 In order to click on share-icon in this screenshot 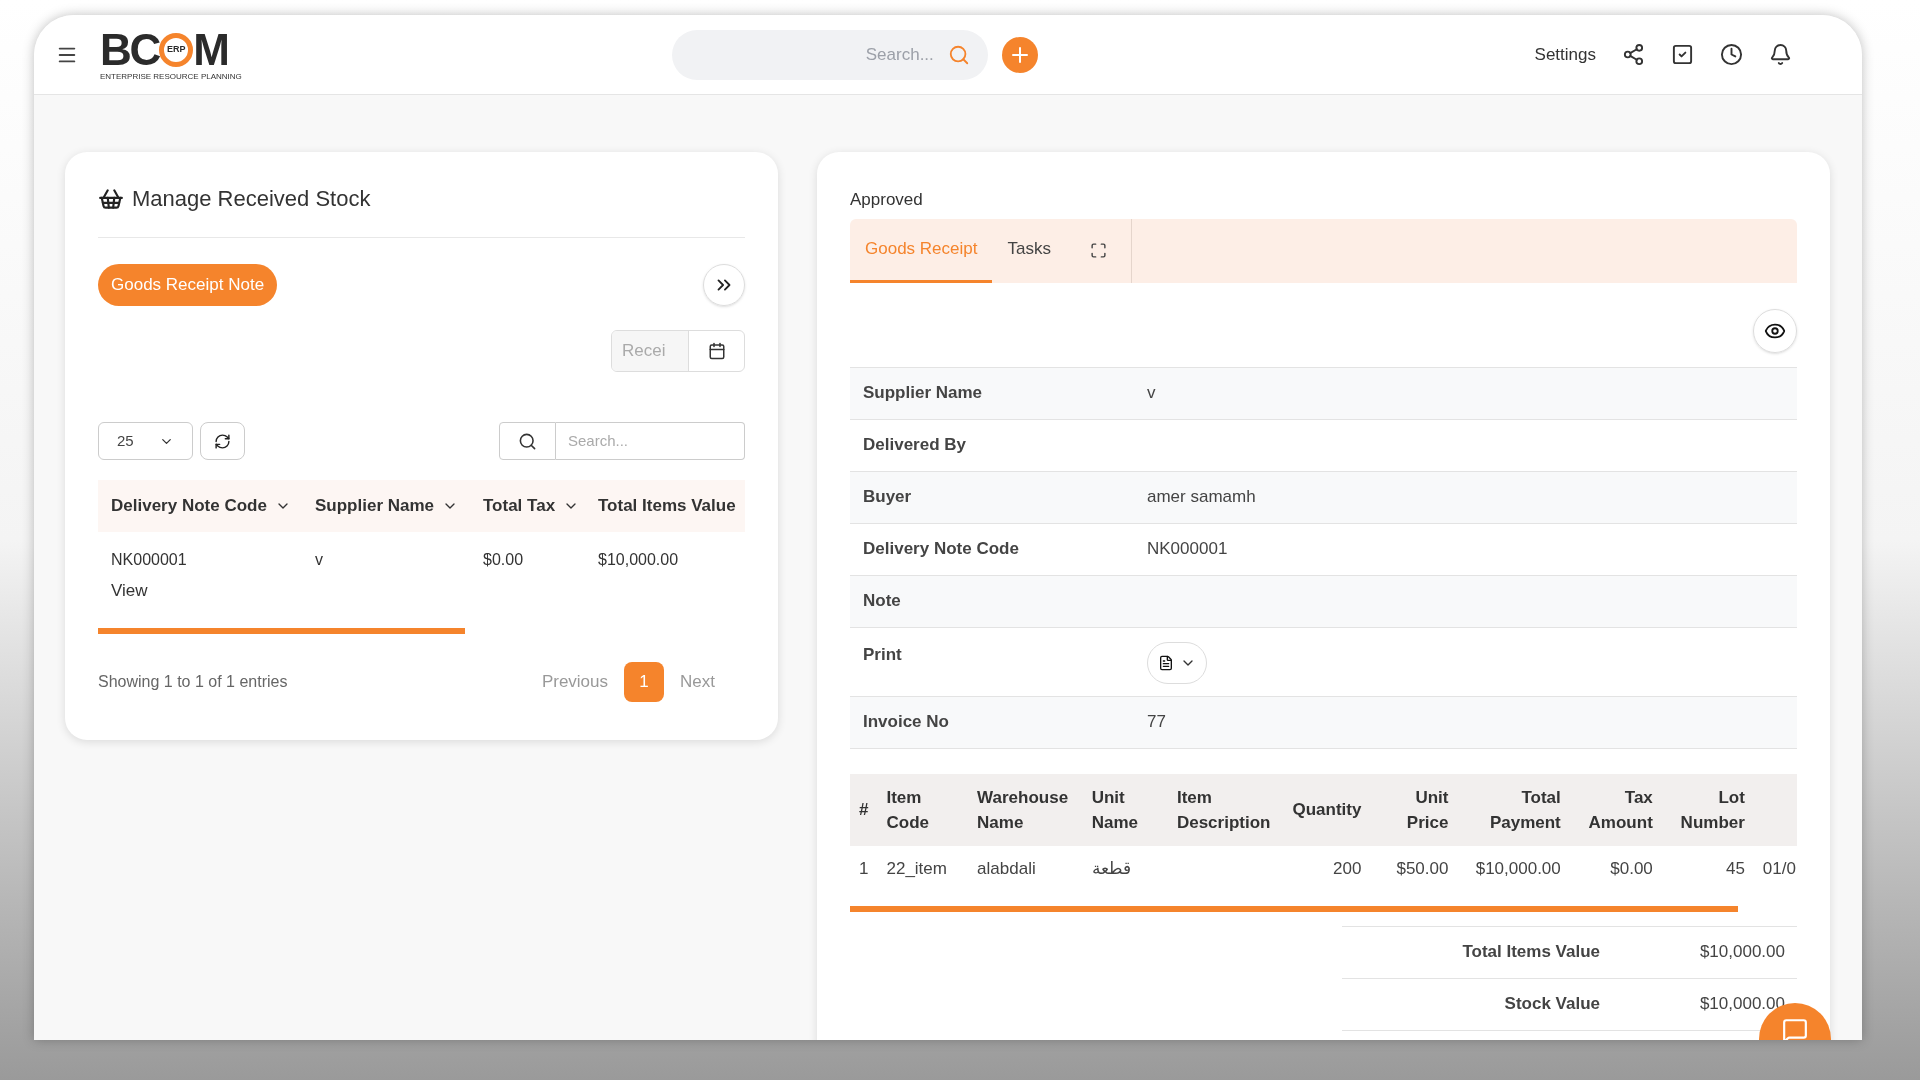, I will do `click(1633, 54)`.